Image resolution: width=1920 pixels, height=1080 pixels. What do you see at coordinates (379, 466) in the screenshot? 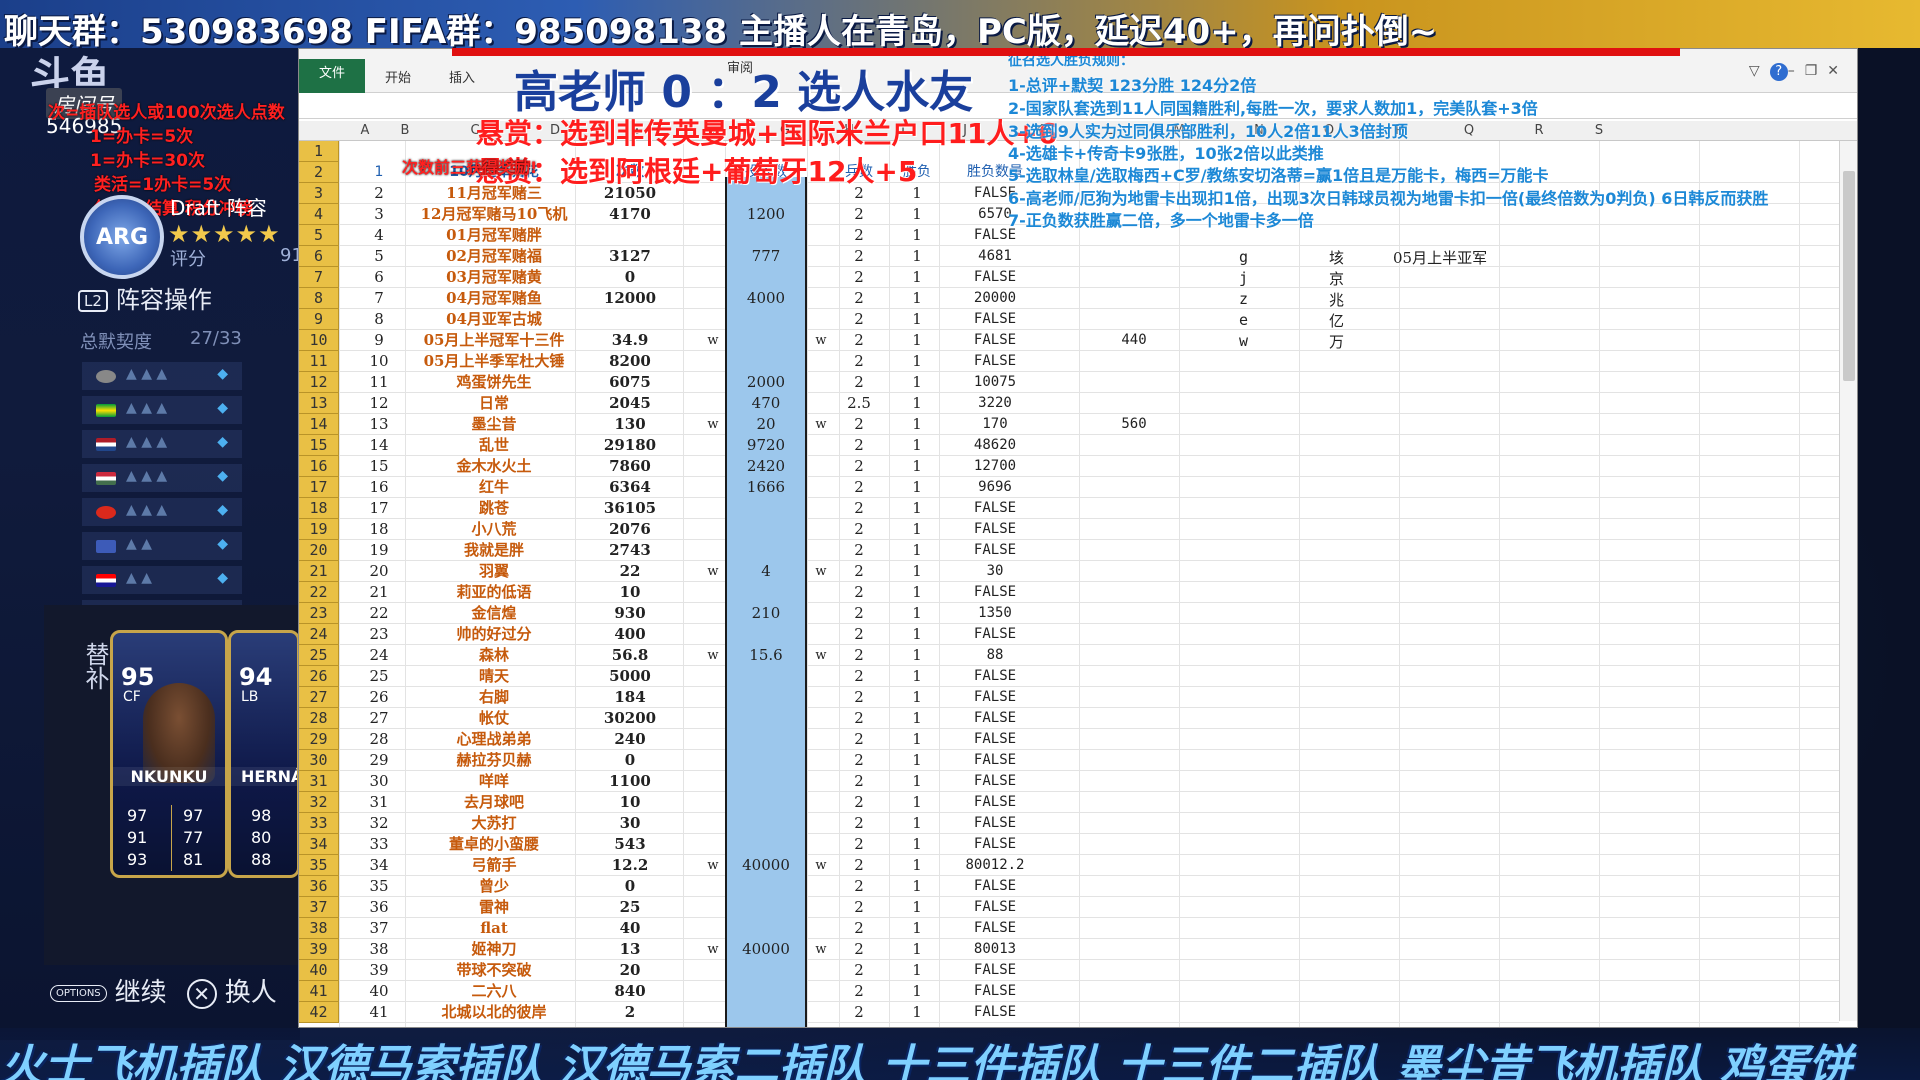
I see `cell-idx: 15` at bounding box center [379, 466].